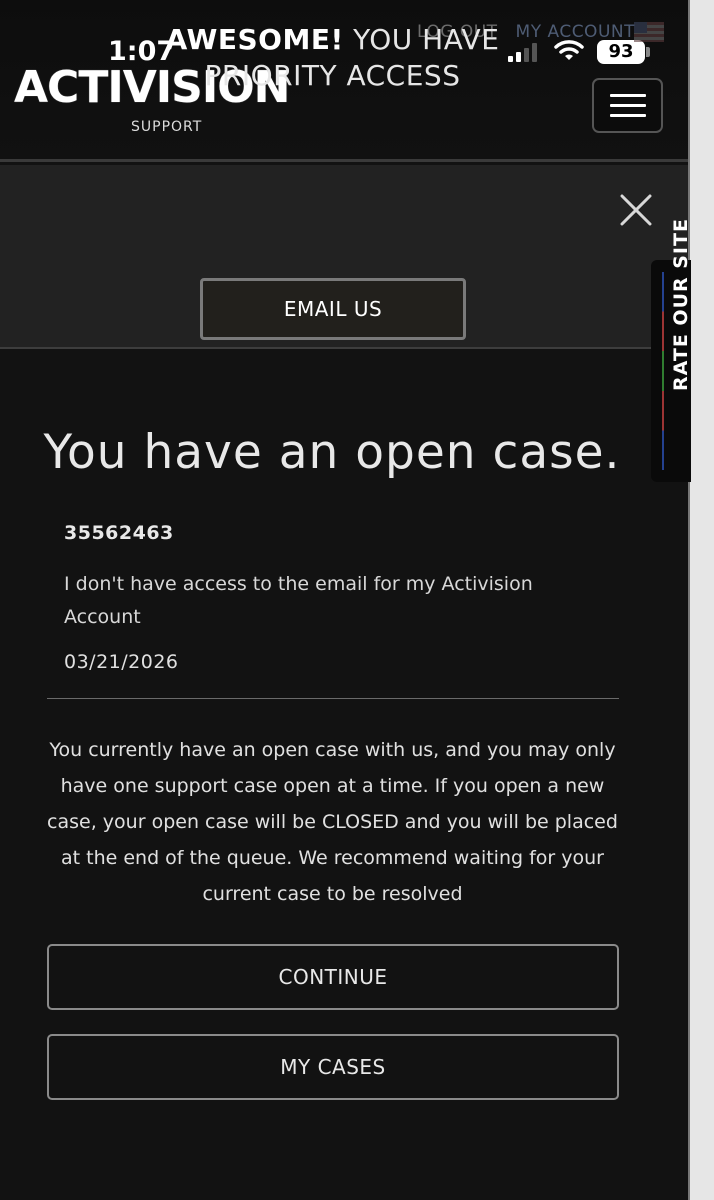  What do you see at coordinates (621, 52) in the screenshot?
I see `battery-indicator: 93` at bounding box center [621, 52].